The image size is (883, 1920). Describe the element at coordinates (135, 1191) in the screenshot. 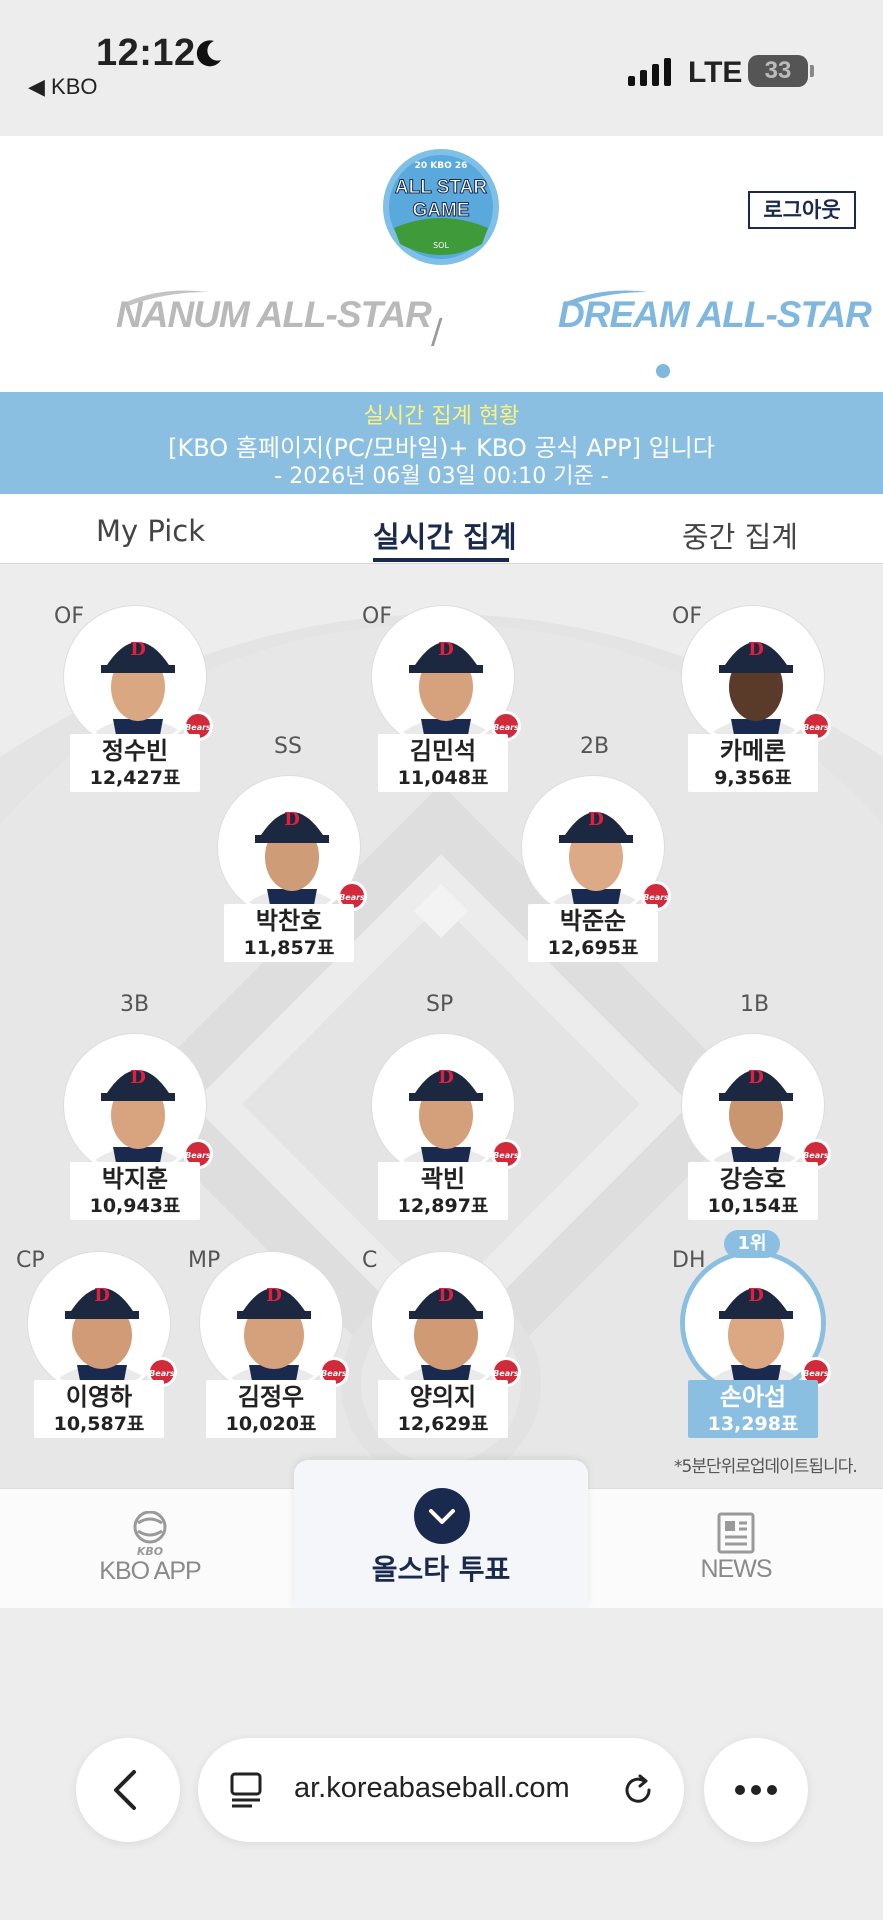

I see `player-nameplate: 박지훈 10,943표` at that location.